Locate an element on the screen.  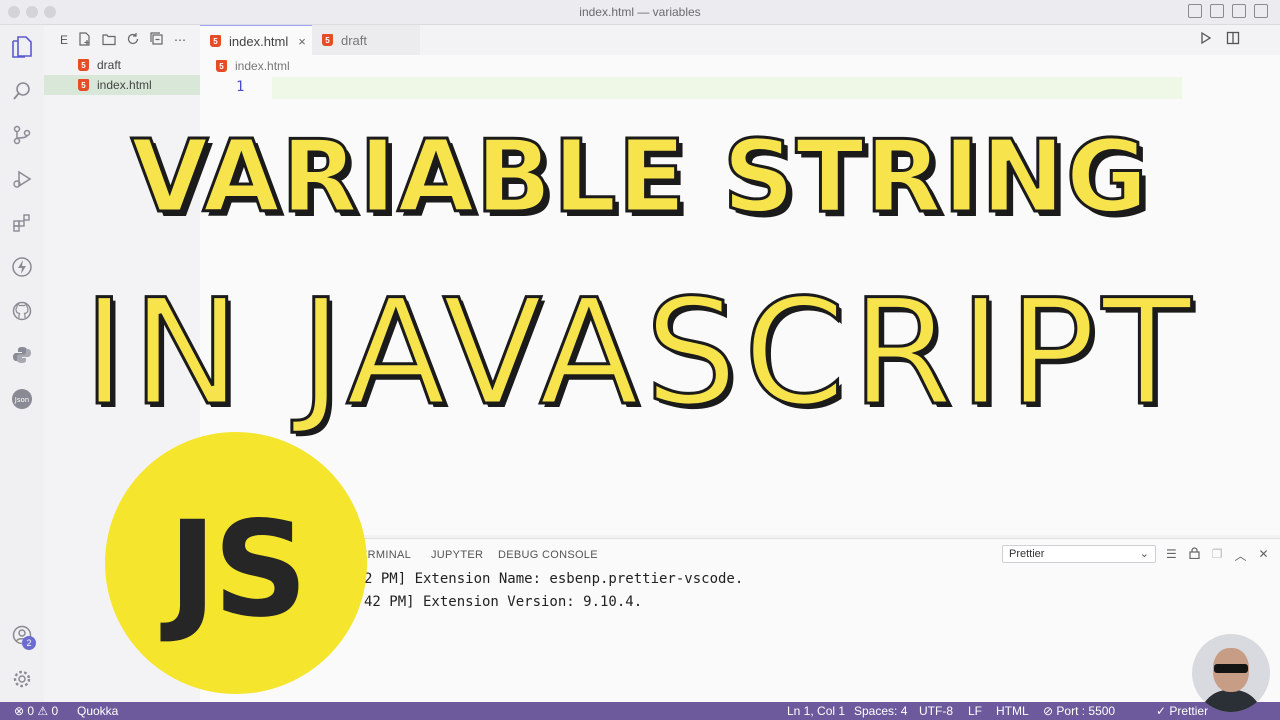
explorer-icon is located at coordinates (22, 47).